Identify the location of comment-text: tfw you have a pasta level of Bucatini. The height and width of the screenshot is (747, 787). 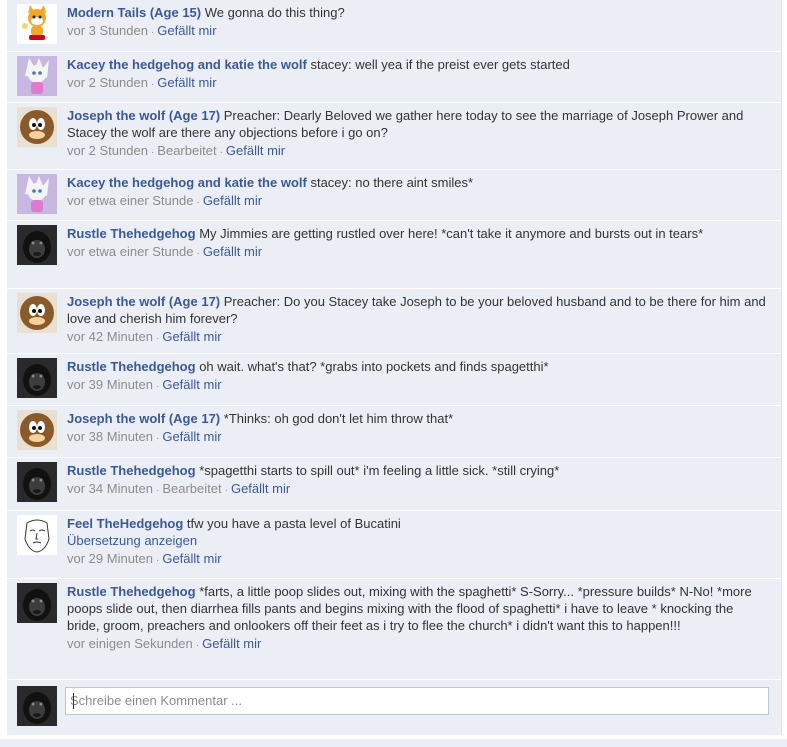
(293, 523).